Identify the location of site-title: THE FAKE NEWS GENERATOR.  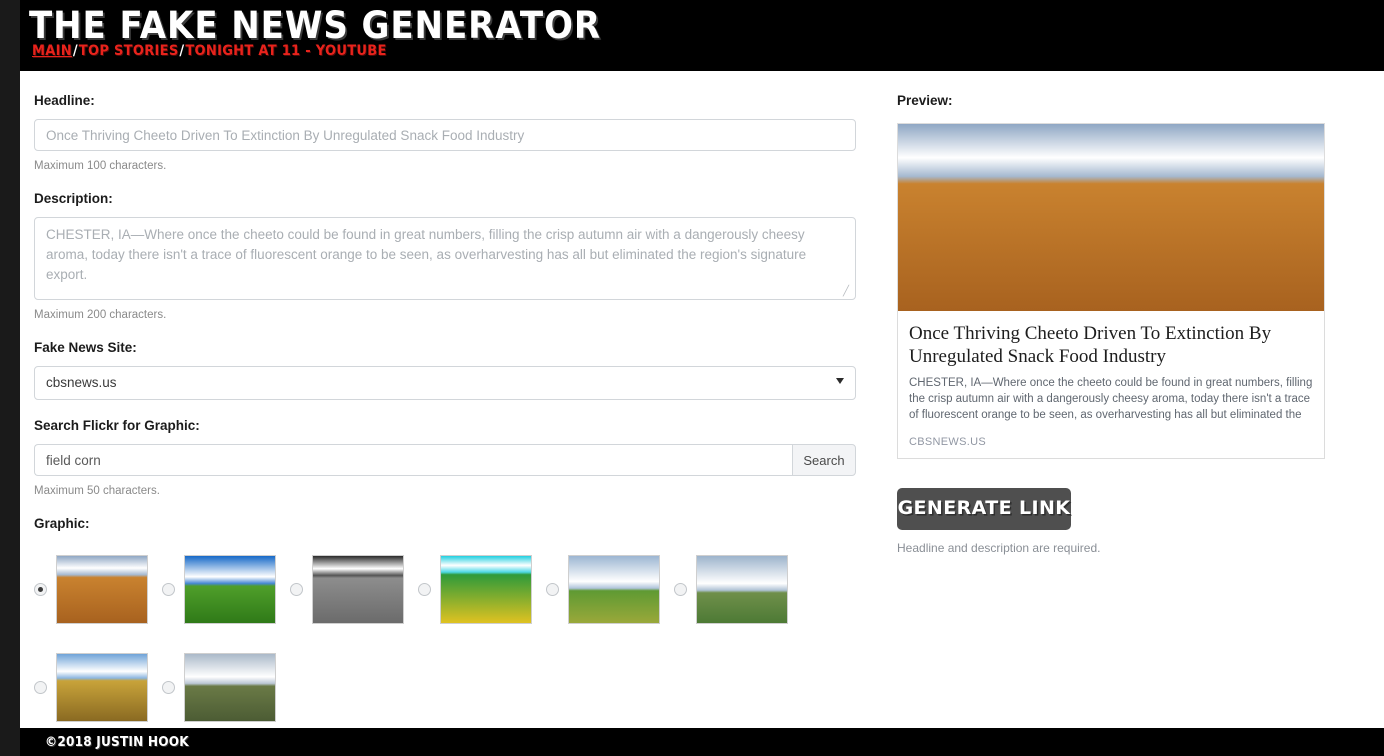
(315, 25).